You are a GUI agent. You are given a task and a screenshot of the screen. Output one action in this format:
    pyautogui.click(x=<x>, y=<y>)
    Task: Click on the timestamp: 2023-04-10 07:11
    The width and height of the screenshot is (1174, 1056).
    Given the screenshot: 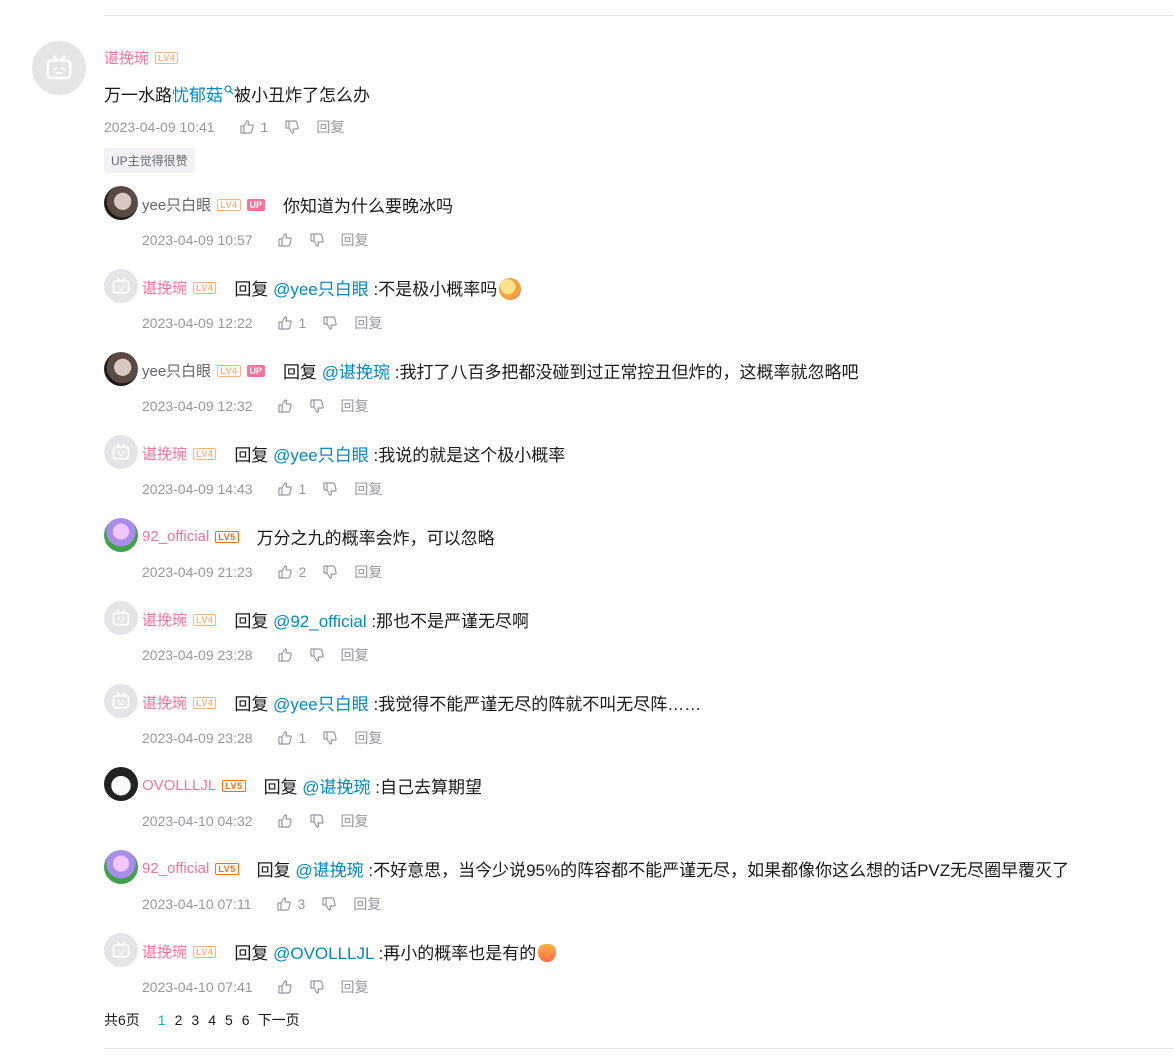 What is the action you would take?
    pyautogui.click(x=197, y=904)
    